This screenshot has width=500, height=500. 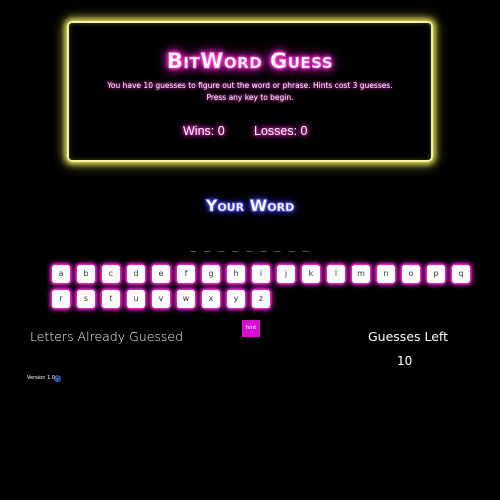 What do you see at coordinates (250, 61) in the screenshot?
I see `game-title: BitWord Guess` at bounding box center [250, 61].